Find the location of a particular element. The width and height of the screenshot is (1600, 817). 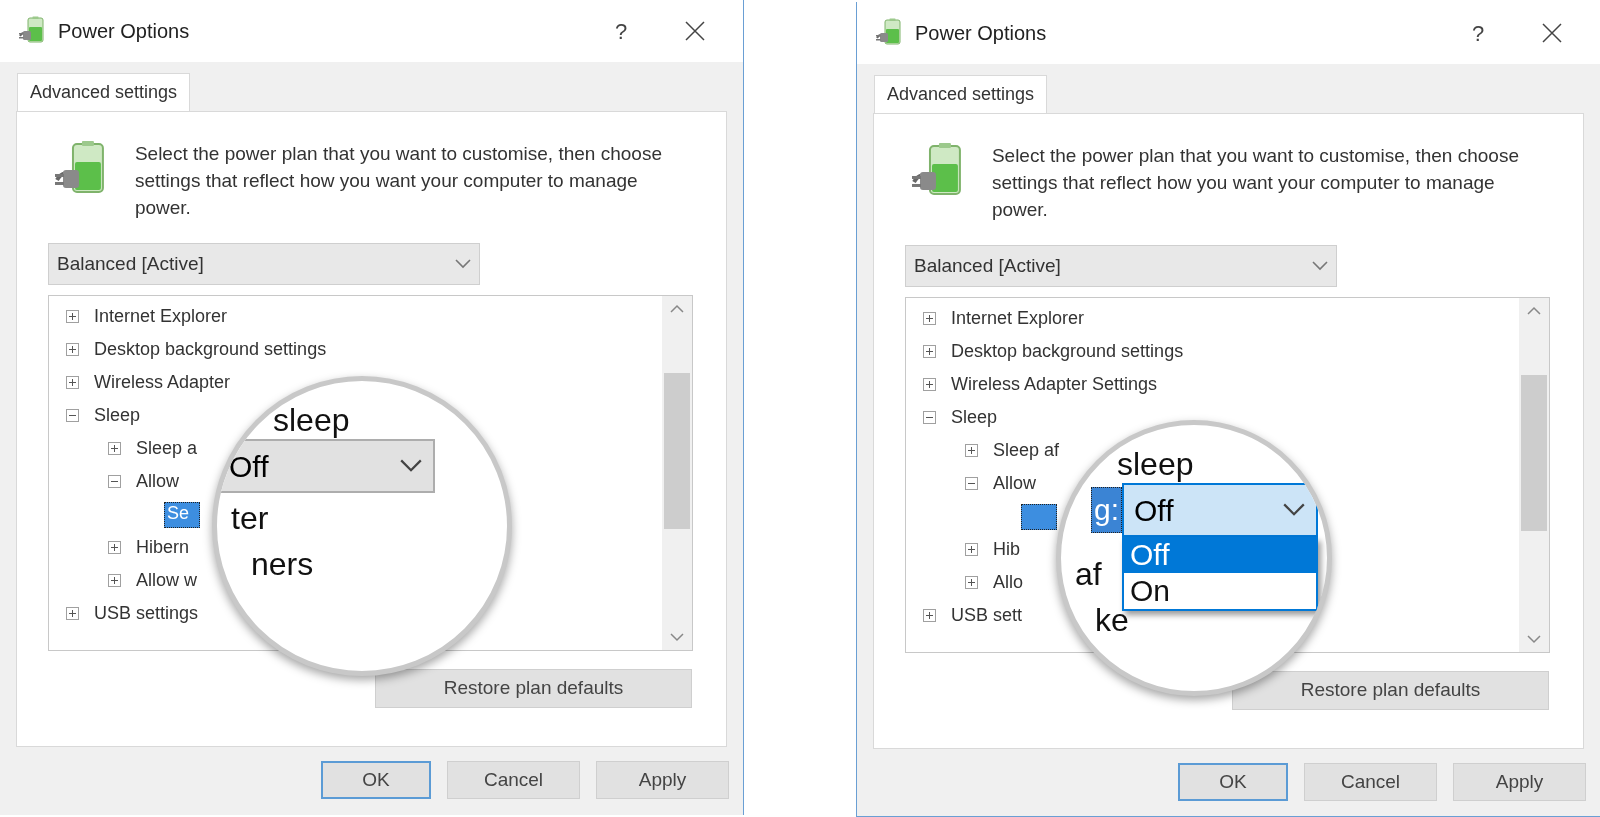

tree-item: Allow w is located at coordinates (166, 580).